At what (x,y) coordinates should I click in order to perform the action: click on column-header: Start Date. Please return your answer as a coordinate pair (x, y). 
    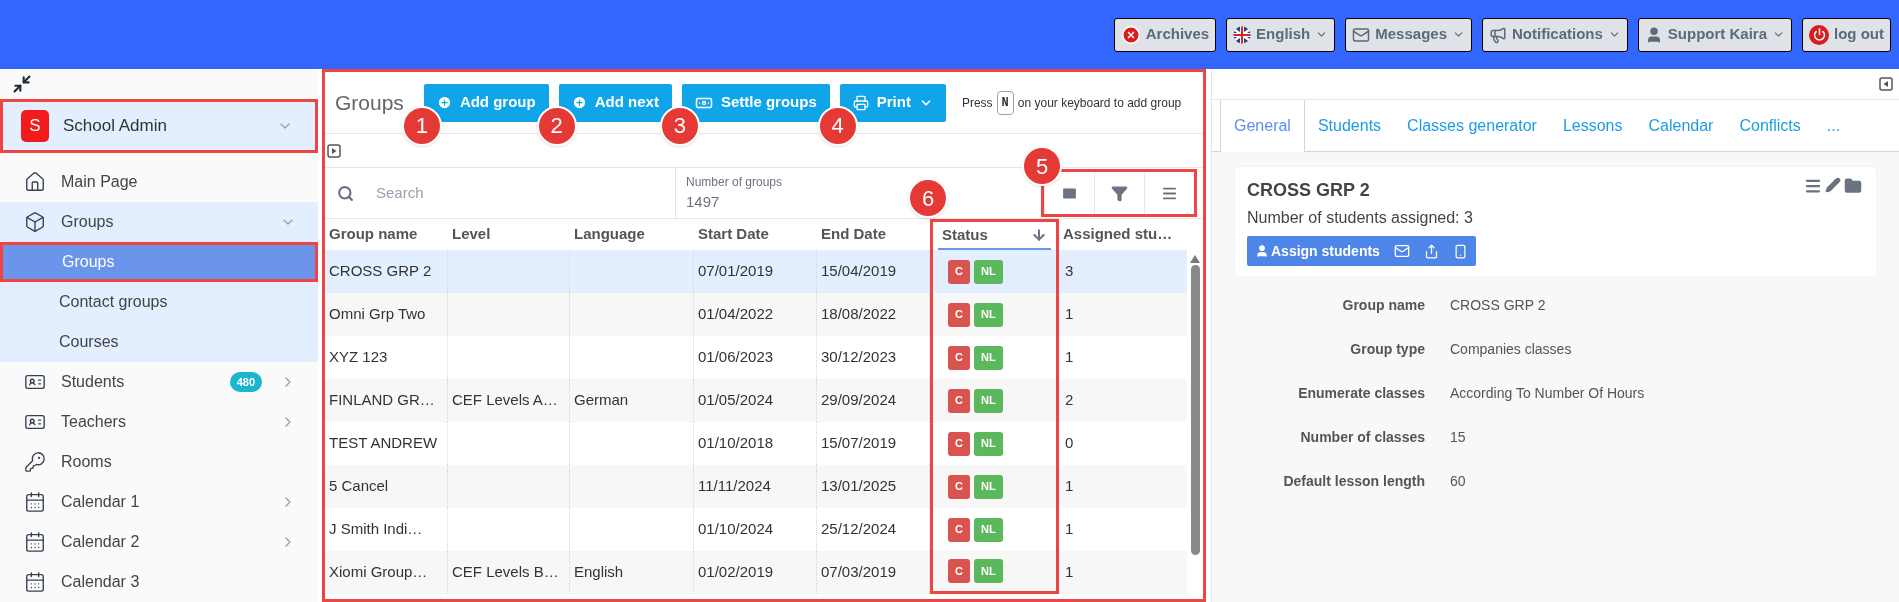
    Looking at the image, I should click on (755, 234).